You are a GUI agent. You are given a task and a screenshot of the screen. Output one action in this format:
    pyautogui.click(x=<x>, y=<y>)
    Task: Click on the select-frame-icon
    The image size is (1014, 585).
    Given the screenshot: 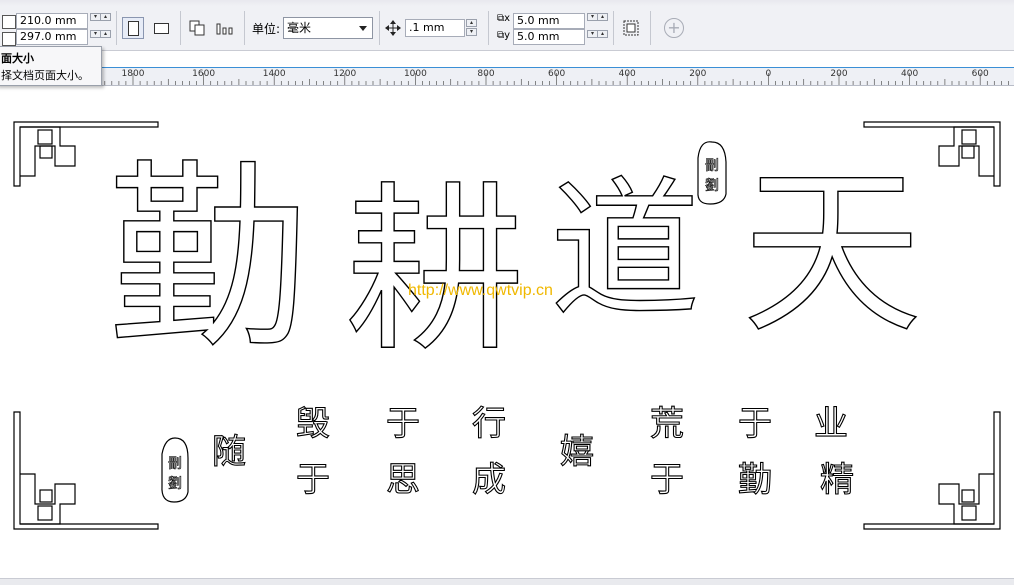 What is the action you would take?
    pyautogui.click(x=631, y=28)
    